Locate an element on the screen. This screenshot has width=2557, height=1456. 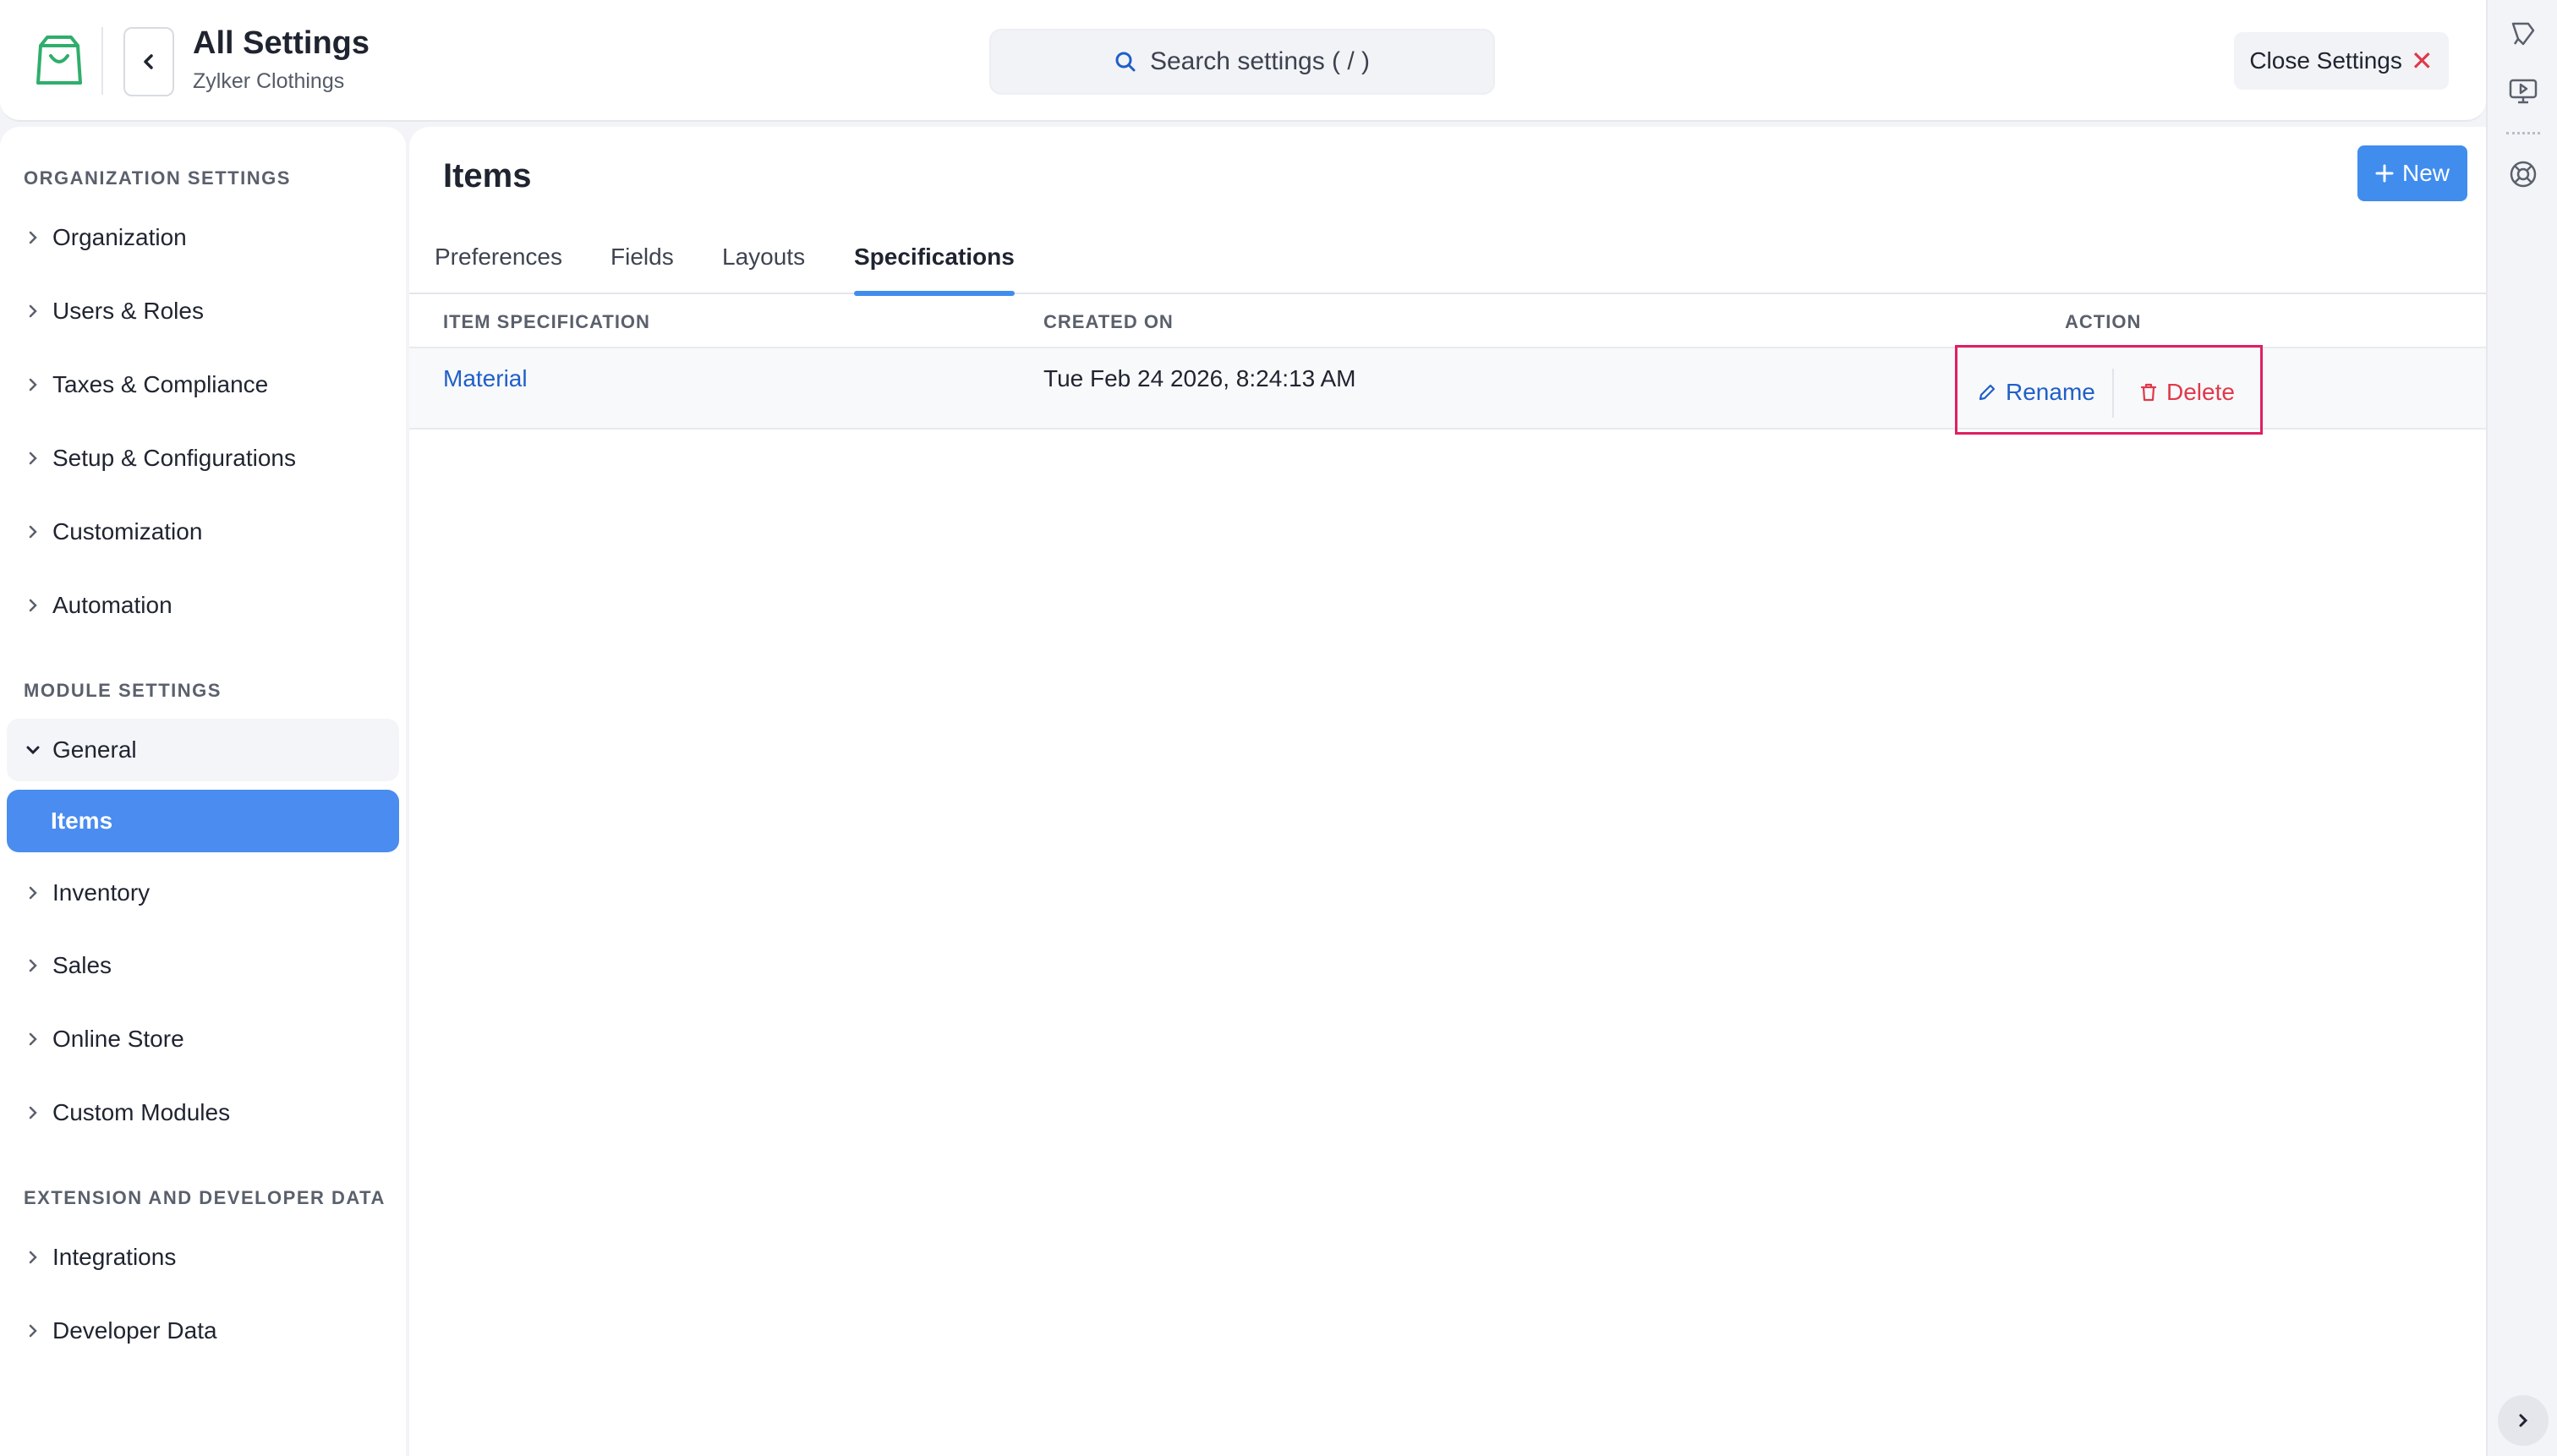
sidebar-item-organization: Organization is located at coordinates (203, 238).